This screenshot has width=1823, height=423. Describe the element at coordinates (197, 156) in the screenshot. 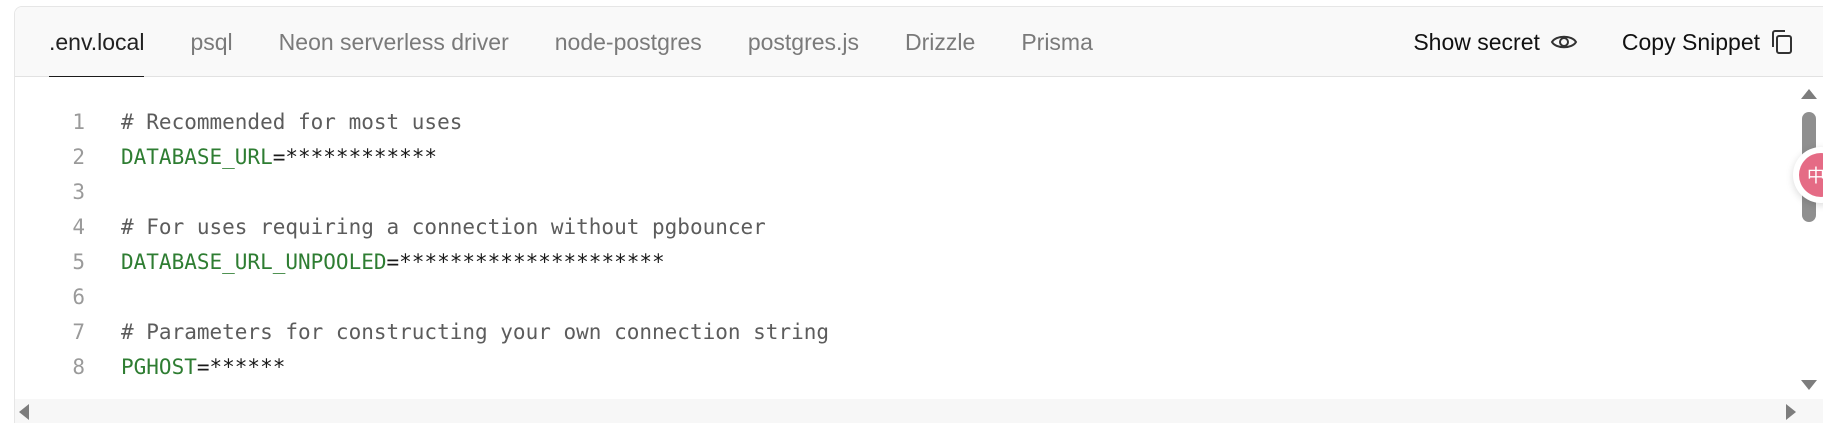

I see `env-key: DATABASE_URL` at that location.